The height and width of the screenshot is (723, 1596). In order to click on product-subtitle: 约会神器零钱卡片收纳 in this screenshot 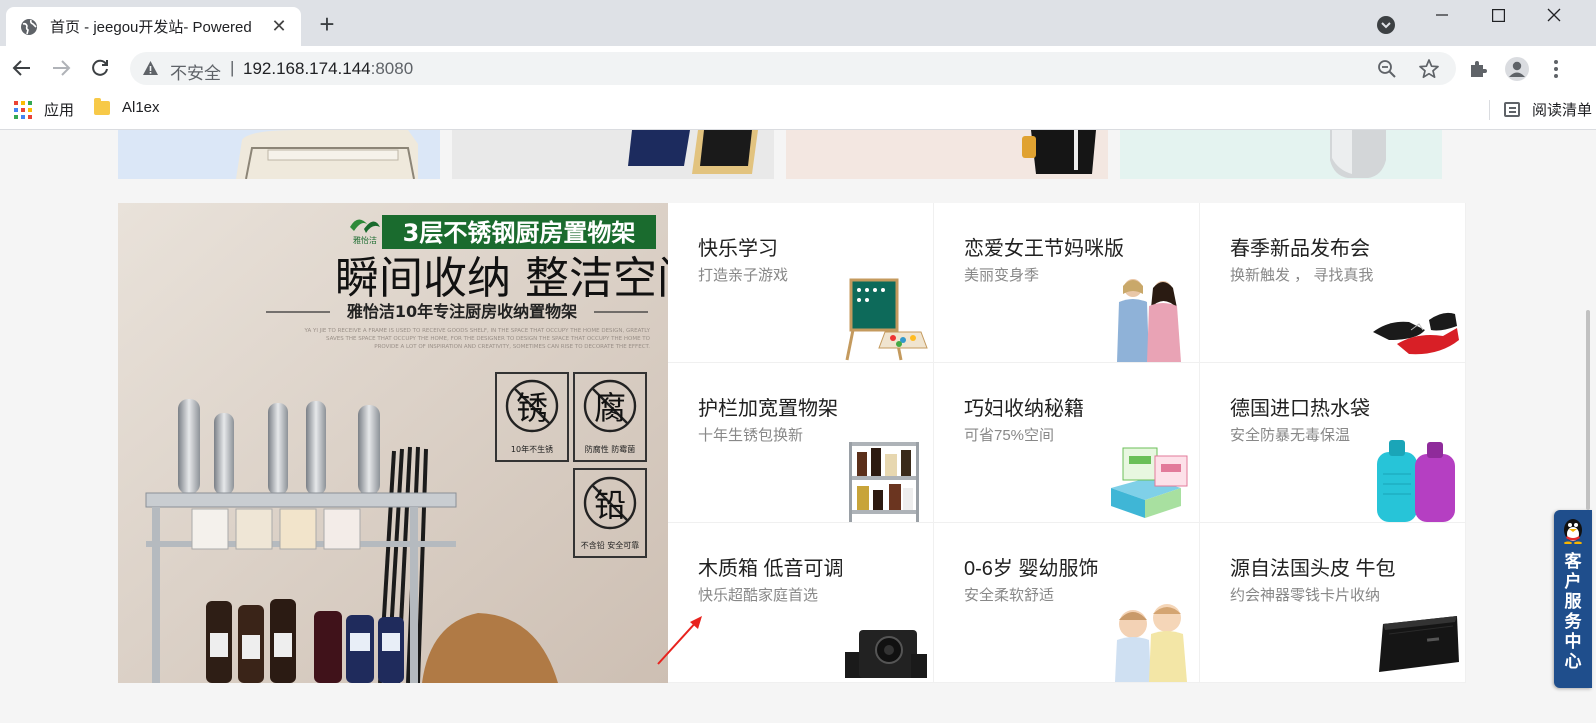, I will do `click(1305, 595)`.